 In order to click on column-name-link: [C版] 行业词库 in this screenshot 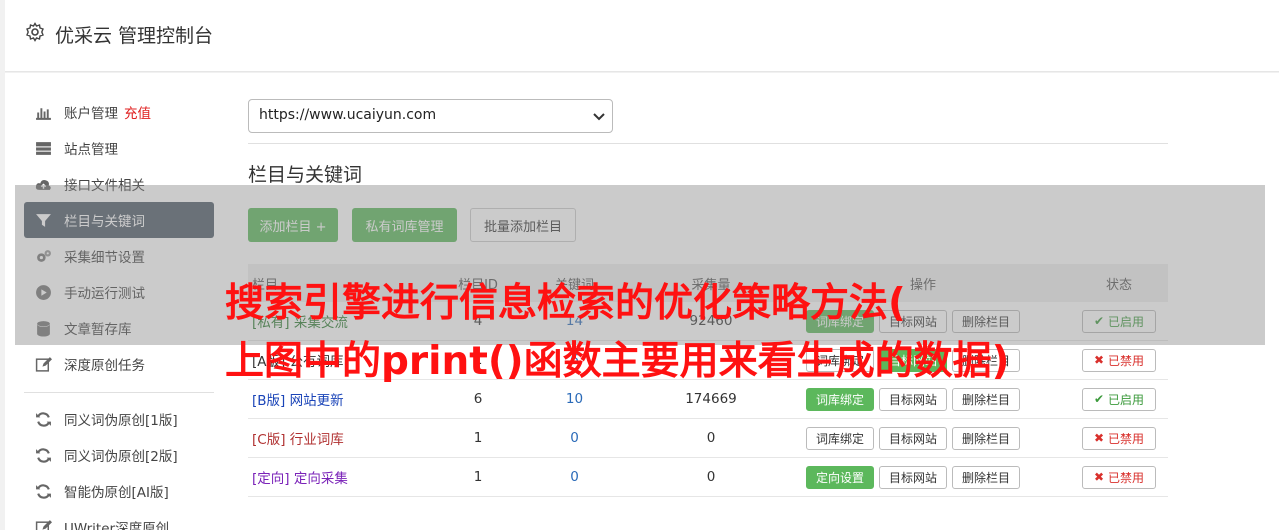, I will do `click(350, 438)`.